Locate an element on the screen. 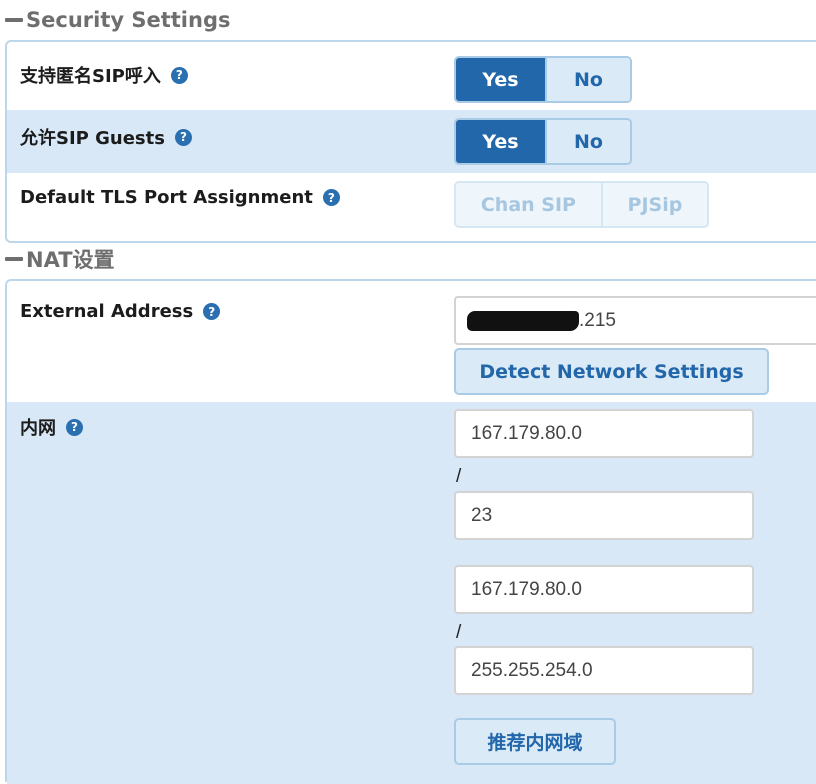 The width and height of the screenshot is (816, 784). anonymous-sip-yes-button: Yes is located at coordinates (500, 79).